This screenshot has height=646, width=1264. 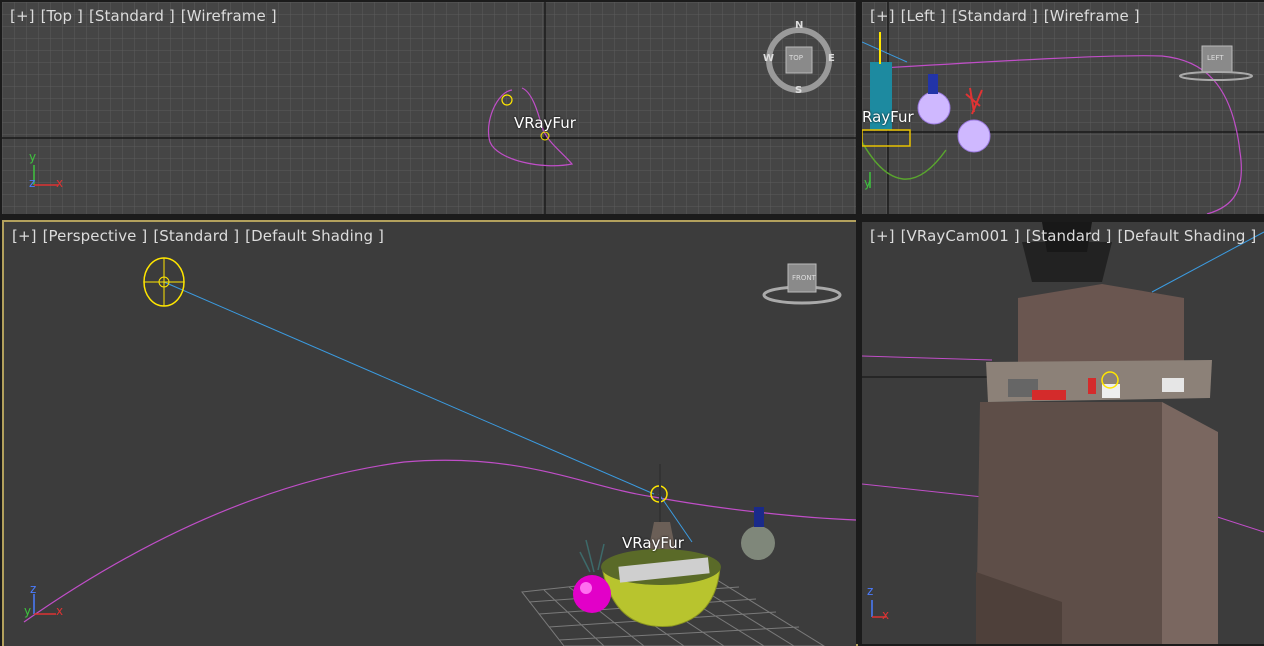 What do you see at coordinates (164, 282) in the screenshot?
I see `perspective-camera-icon` at bounding box center [164, 282].